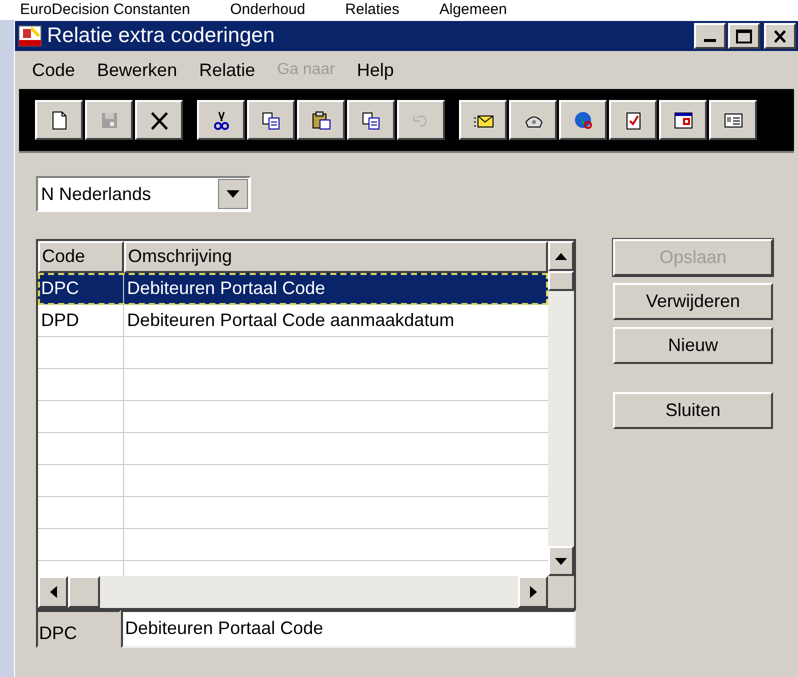 Image resolution: width=798 pixels, height=677 pixels. I want to click on menu-item: Bewerken, so click(137, 70).